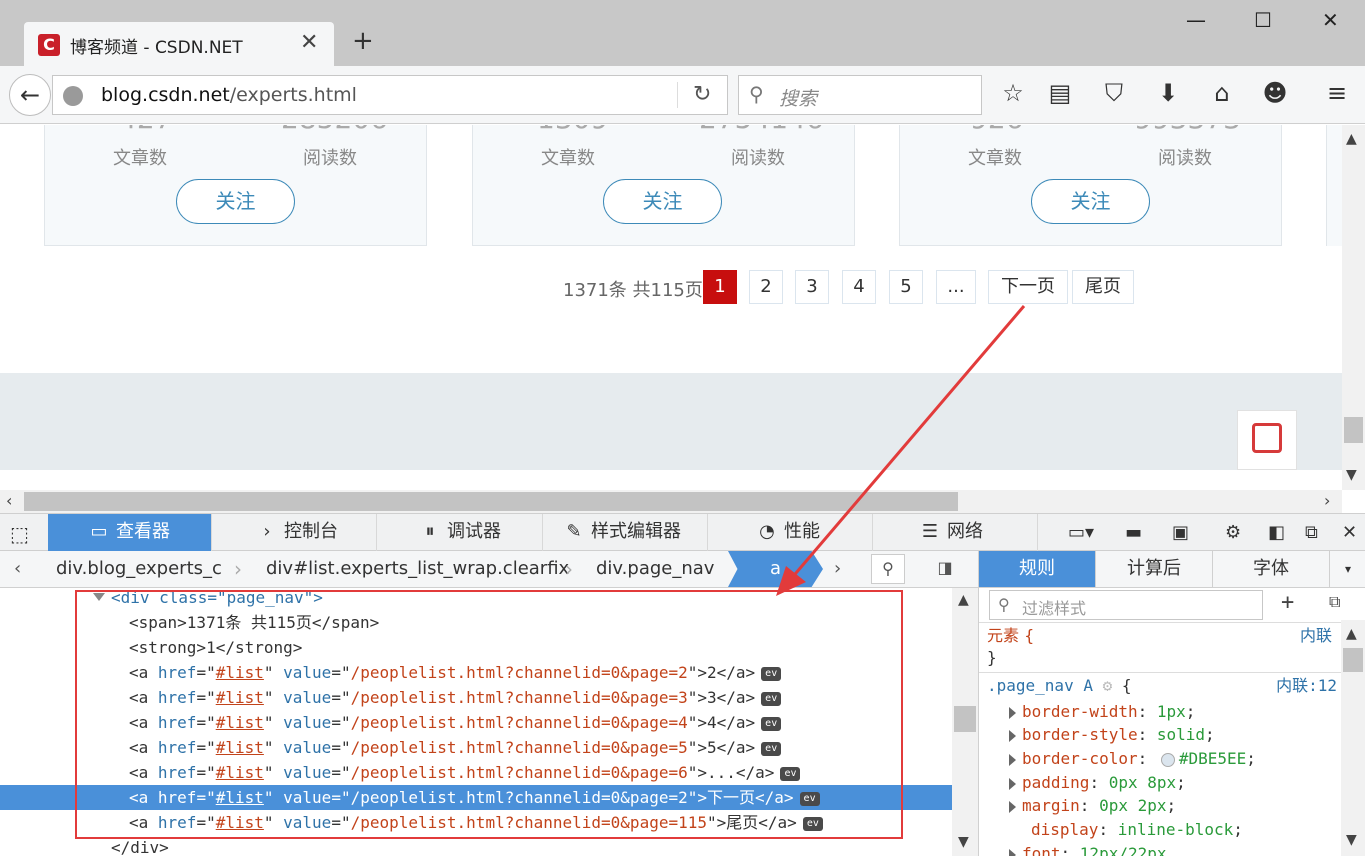  What do you see at coordinates (1330, 20) in the screenshot?
I see `window-close-icon: ✕` at bounding box center [1330, 20].